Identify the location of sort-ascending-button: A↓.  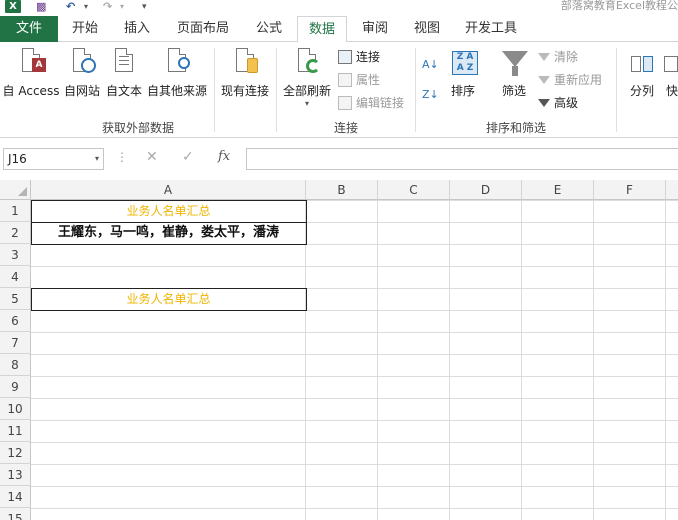
(430, 65).